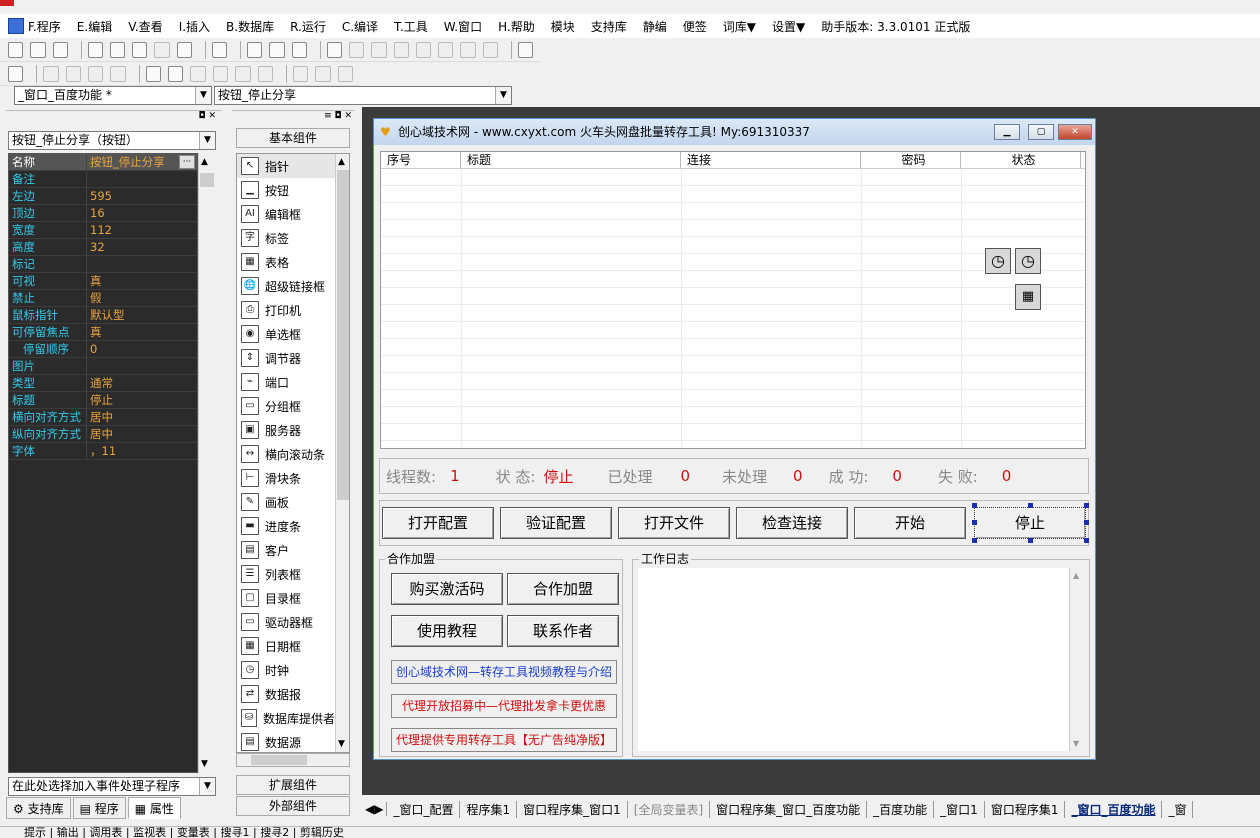 The image size is (1260, 838). I want to click on watch-tab: 监视表, so click(149, 832).